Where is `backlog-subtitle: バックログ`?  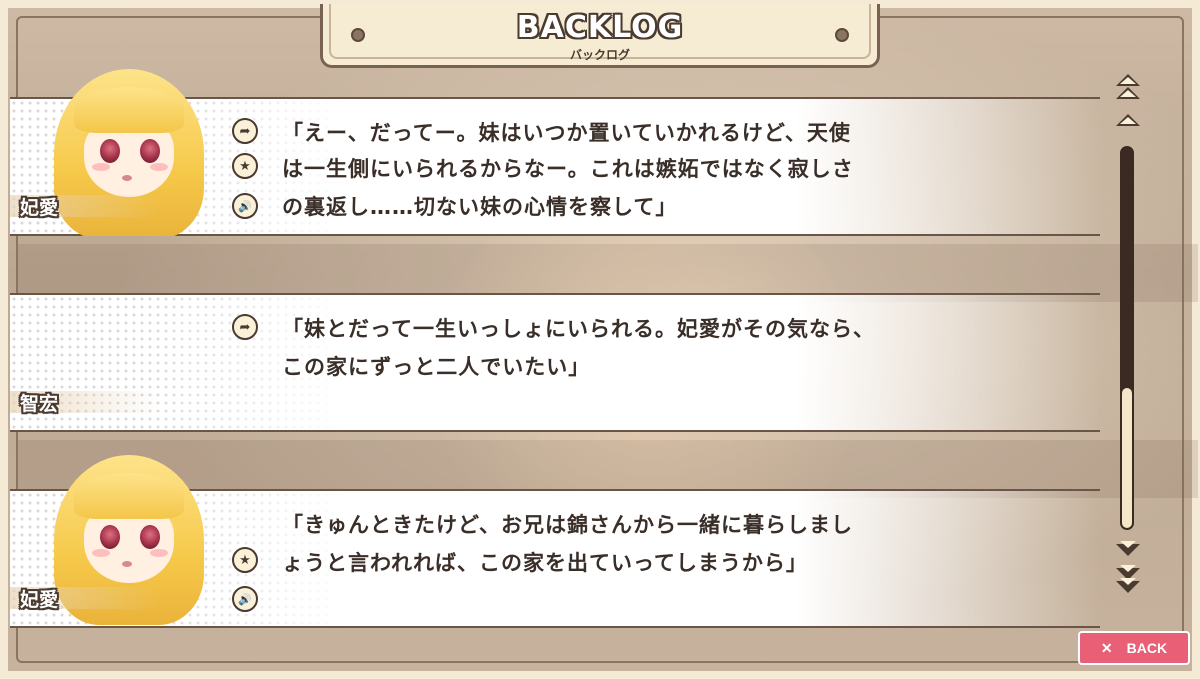 backlog-subtitle: バックログ is located at coordinates (599, 55).